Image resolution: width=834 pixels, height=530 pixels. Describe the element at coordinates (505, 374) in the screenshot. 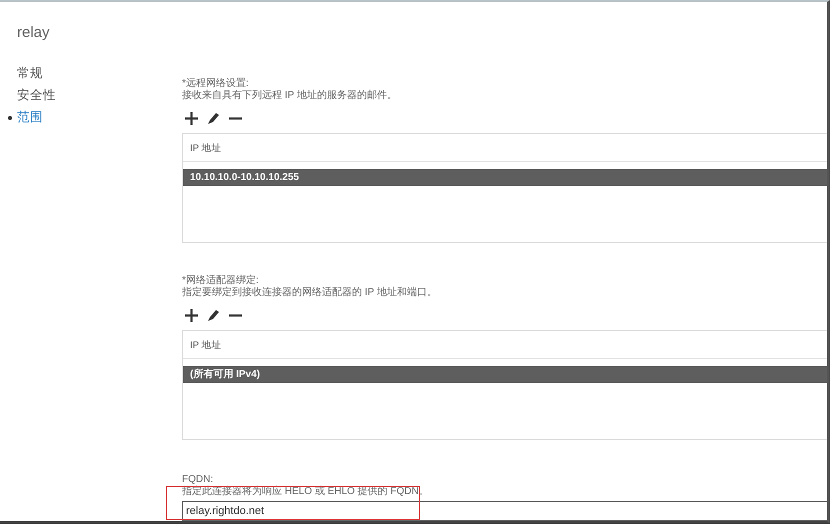

I see `list-row: (所有可用 IPv4)` at that location.